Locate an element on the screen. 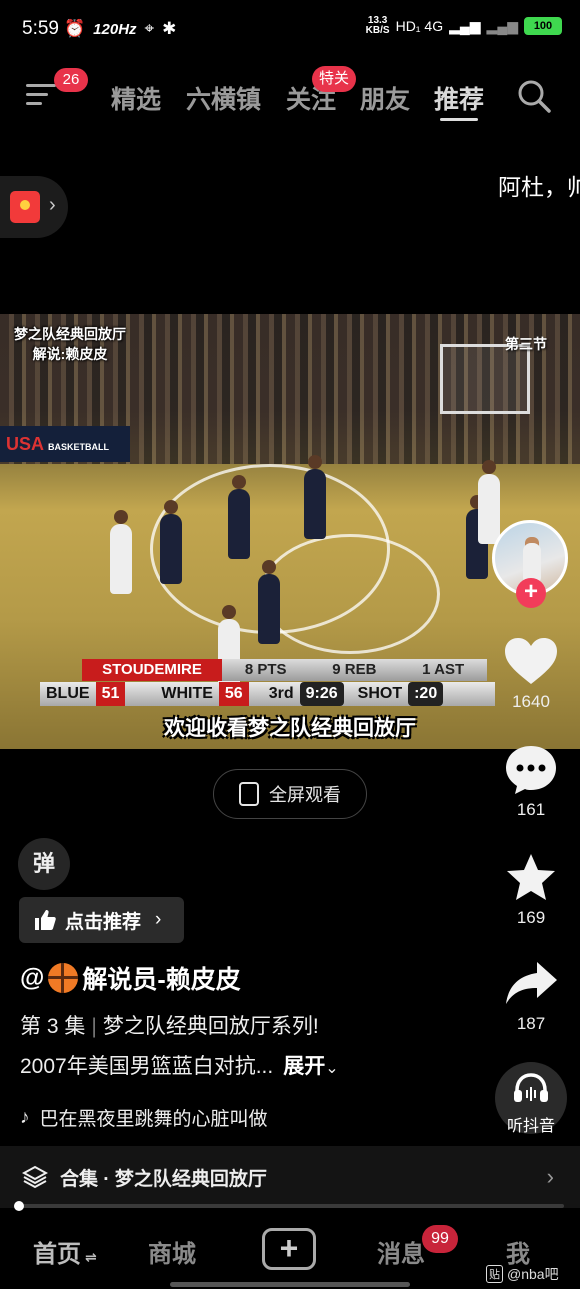 The width and height of the screenshot is (580, 1289). nav-home: 首页 ⇌ is located at coordinates (65, 1251).